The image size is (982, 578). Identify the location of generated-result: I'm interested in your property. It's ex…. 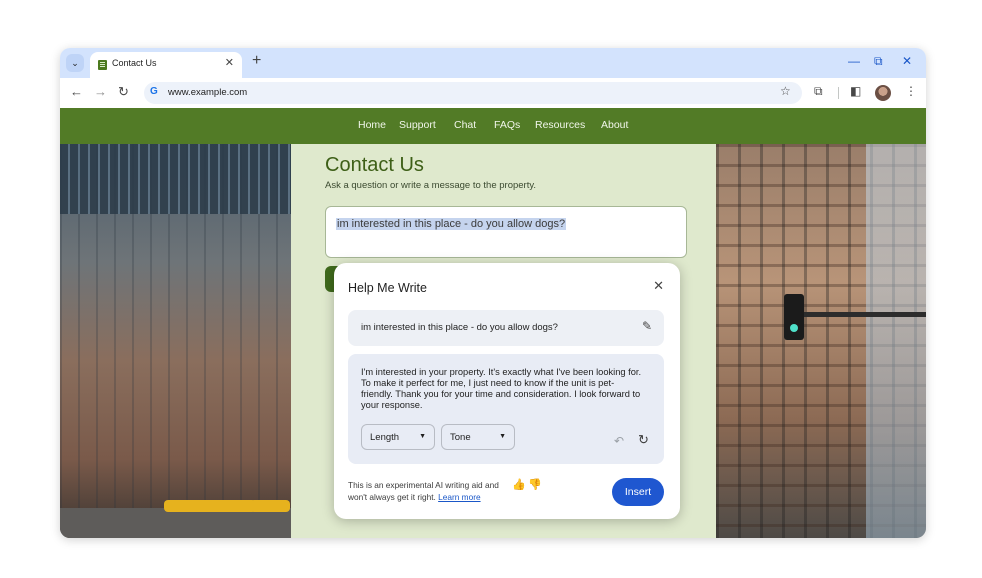
(506, 409).